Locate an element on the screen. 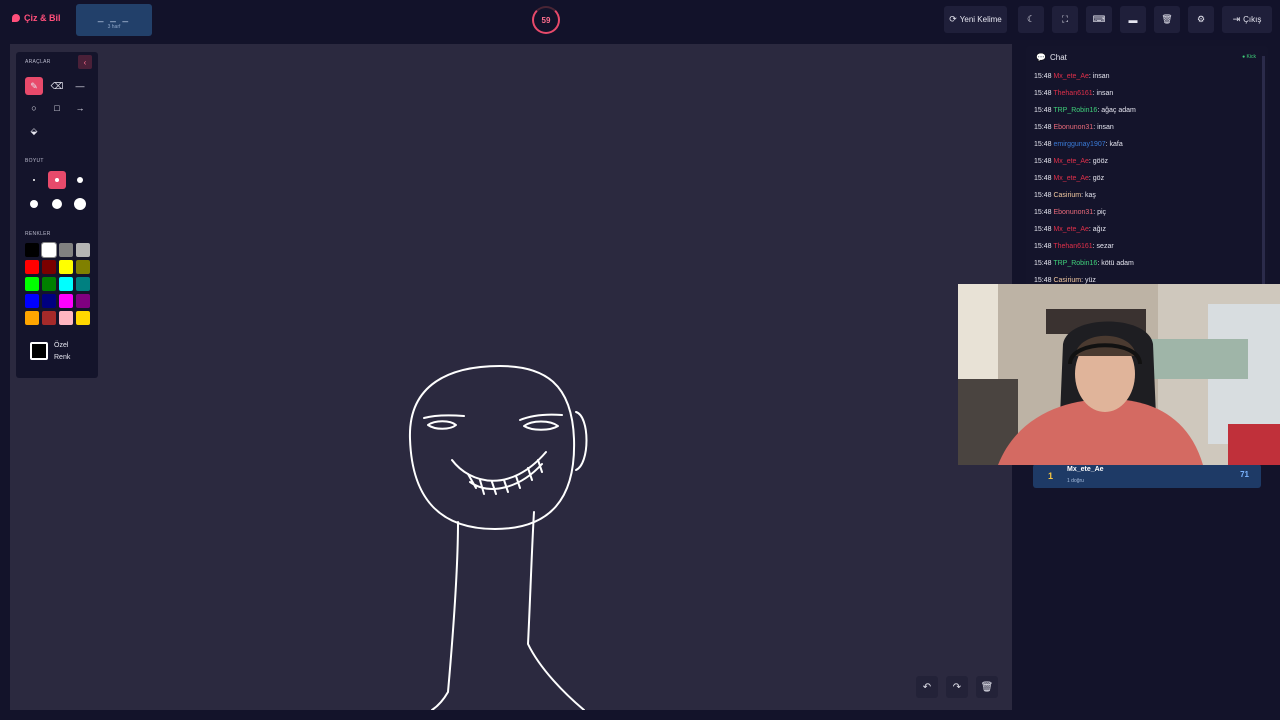  settings-button: ⚙ is located at coordinates (1201, 19).